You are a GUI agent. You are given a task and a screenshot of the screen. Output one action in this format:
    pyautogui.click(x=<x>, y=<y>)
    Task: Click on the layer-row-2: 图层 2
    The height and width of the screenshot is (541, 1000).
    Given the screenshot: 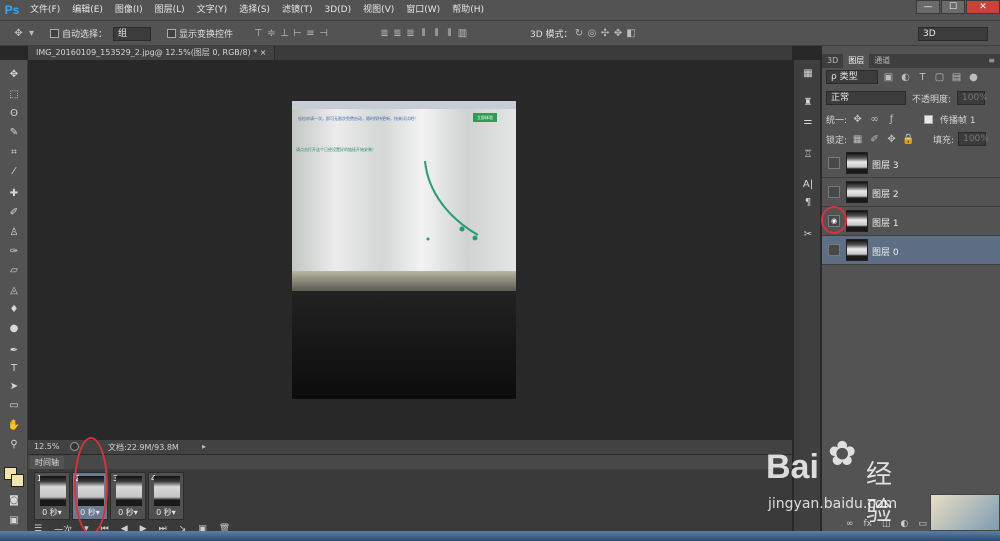 What is the action you would take?
    pyautogui.click(x=911, y=192)
    